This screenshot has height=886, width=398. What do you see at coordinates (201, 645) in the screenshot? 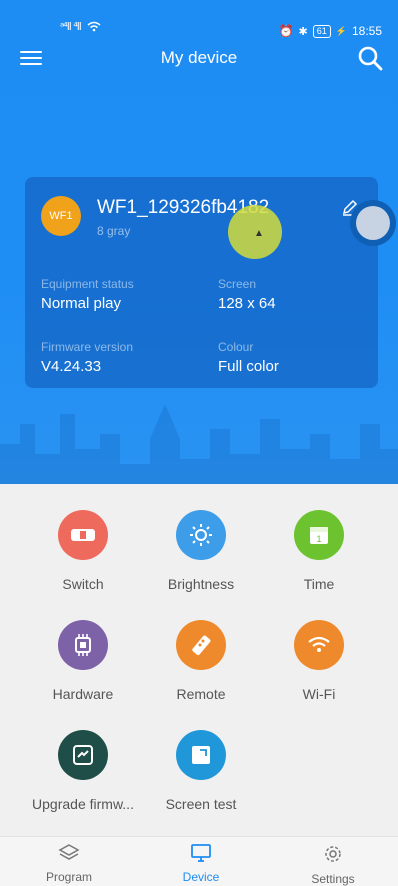
I see `remote-icon` at bounding box center [201, 645].